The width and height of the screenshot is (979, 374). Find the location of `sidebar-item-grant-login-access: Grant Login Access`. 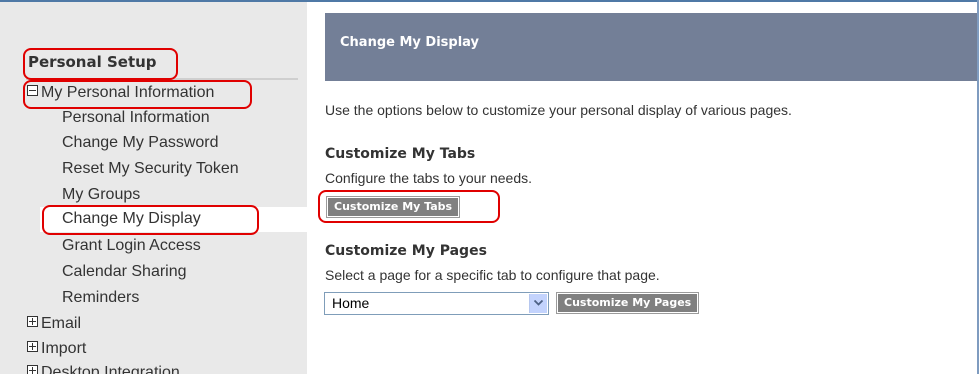

sidebar-item-grant-login-access: Grant Login Access is located at coordinates (131, 246).